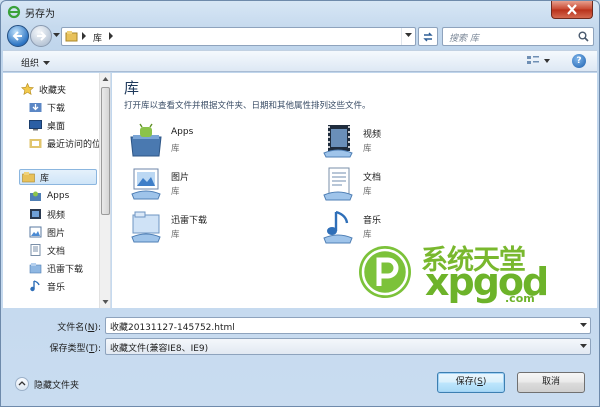 This screenshot has width=600, height=407. What do you see at coordinates (189, 221) in the screenshot?
I see `library-name: 迅雷下载` at bounding box center [189, 221].